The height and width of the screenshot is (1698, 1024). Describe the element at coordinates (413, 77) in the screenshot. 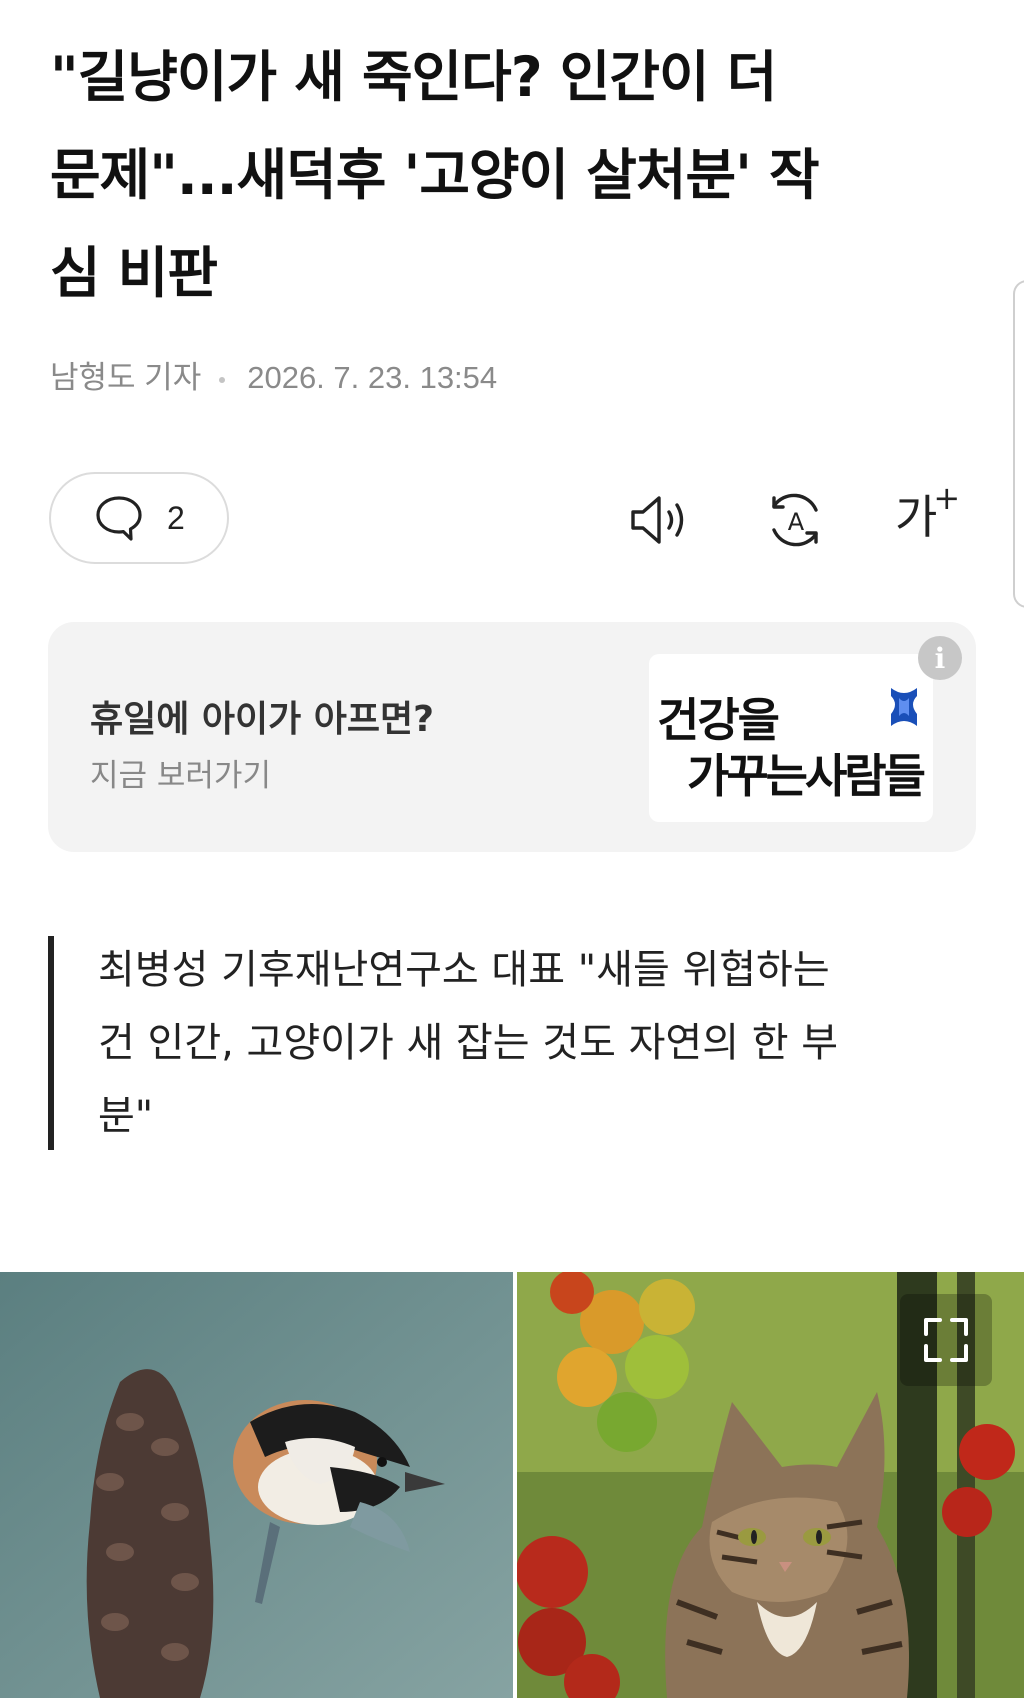

I see `headline-line: "길냥이가 새 죽인다? 인간이 더` at that location.